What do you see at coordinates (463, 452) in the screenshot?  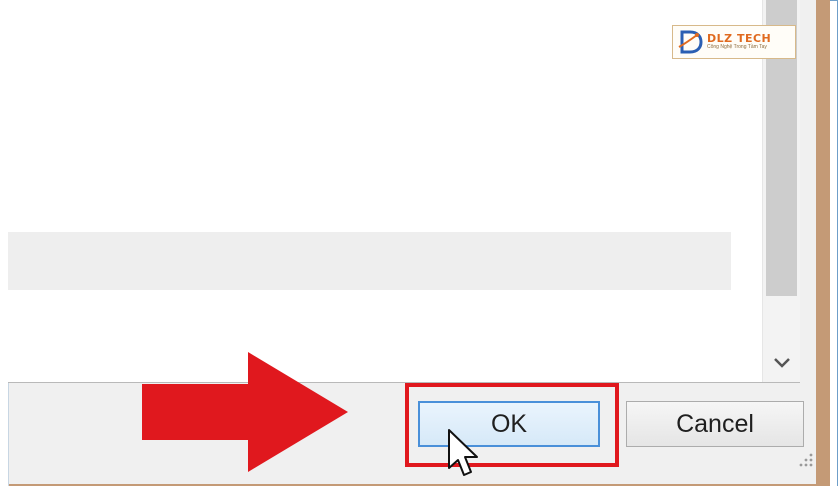 I see `mouse-cursor-icon` at bounding box center [463, 452].